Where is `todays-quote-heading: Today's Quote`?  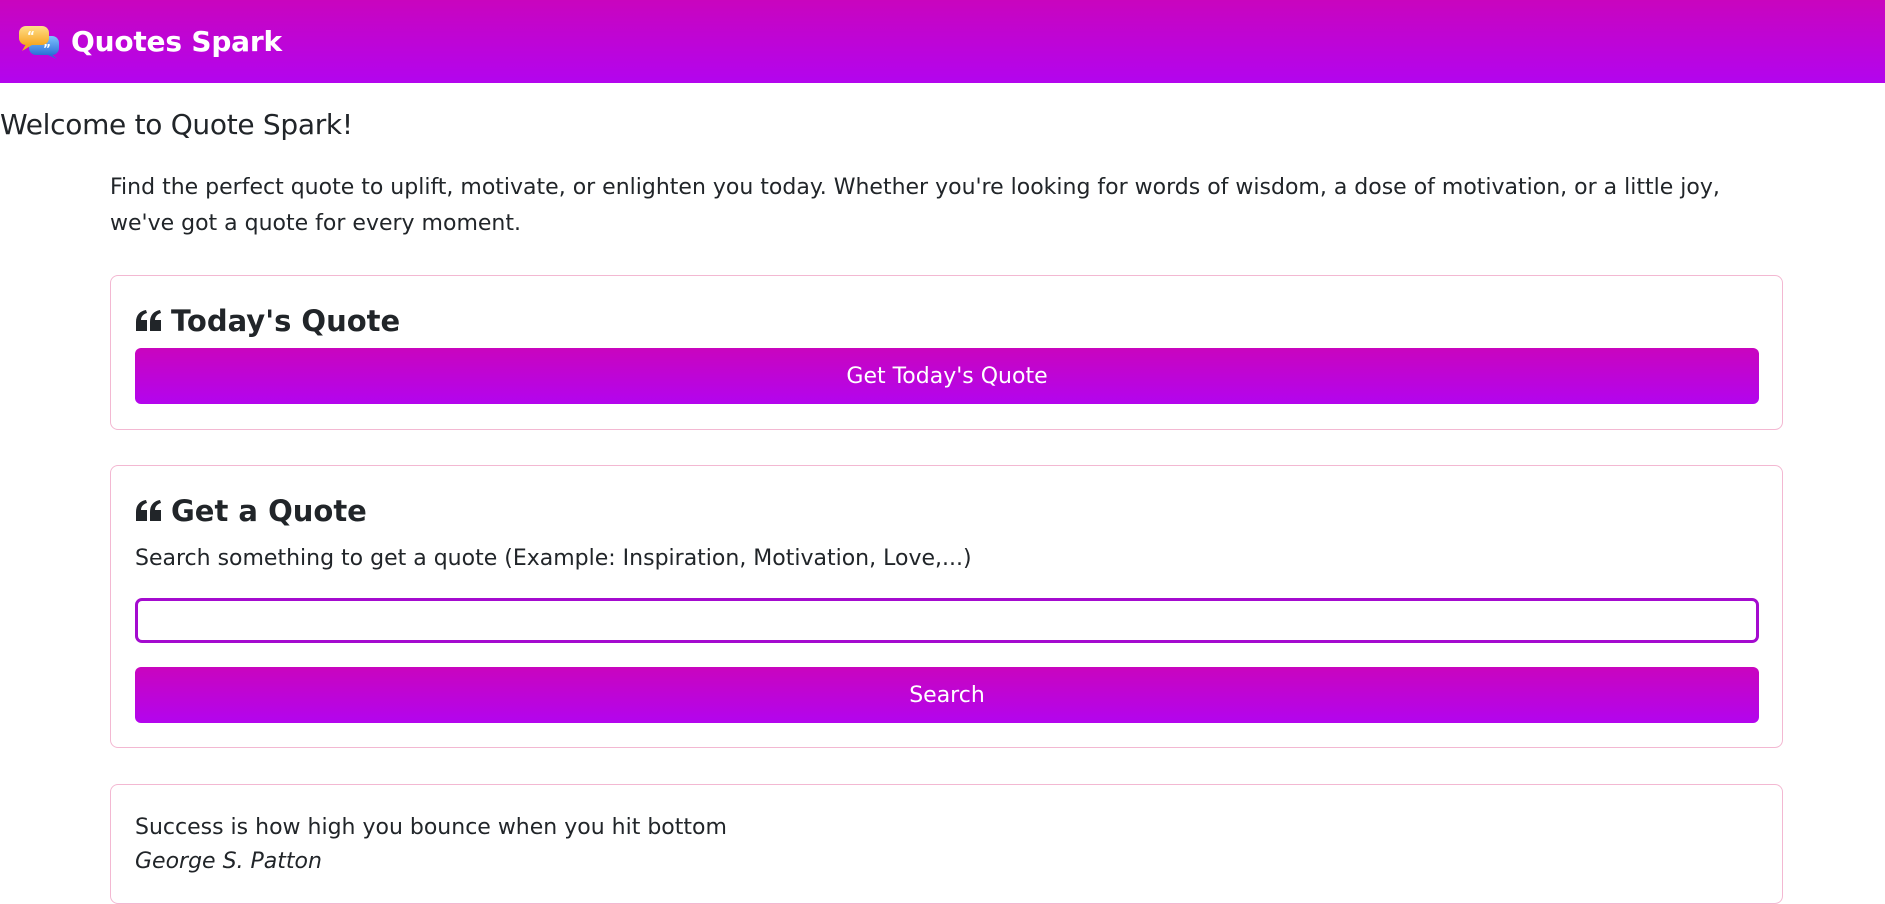 todays-quote-heading: Today's Quote is located at coordinates (267, 321).